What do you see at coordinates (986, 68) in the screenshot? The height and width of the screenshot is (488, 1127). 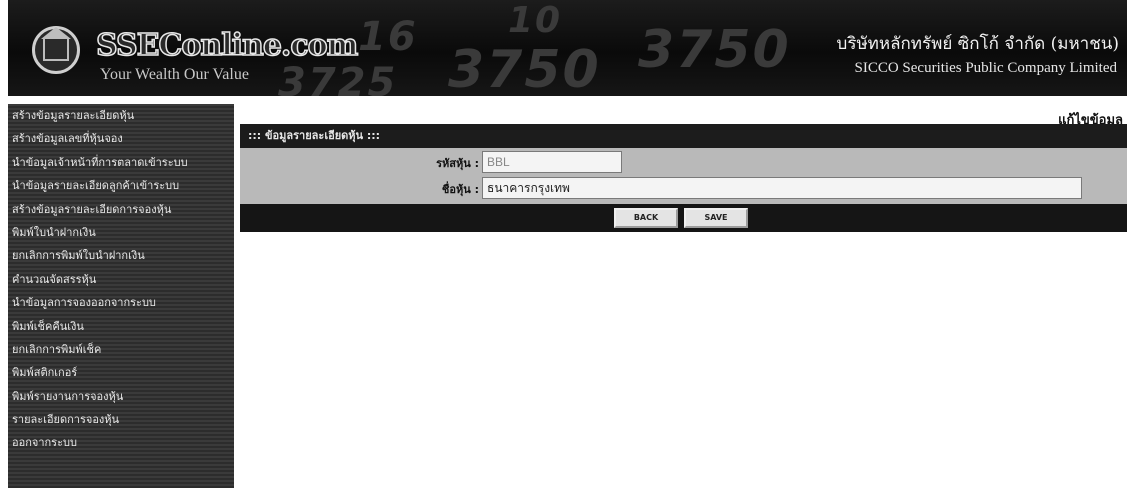 I see `company-name-english: SICCO Securities Public Company Limited` at bounding box center [986, 68].